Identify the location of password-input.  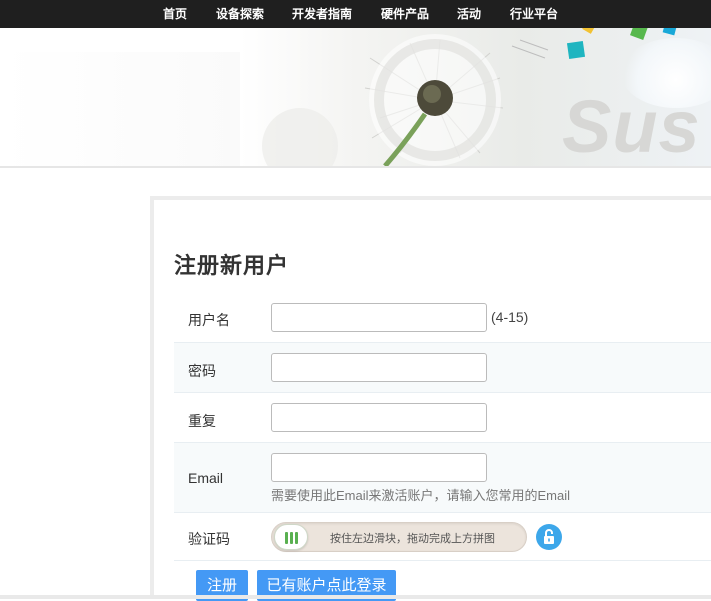
(379, 367).